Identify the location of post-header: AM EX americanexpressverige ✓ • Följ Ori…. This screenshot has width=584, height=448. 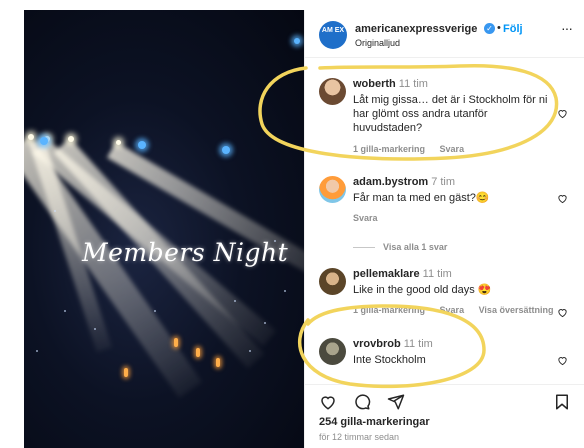
(444, 34).